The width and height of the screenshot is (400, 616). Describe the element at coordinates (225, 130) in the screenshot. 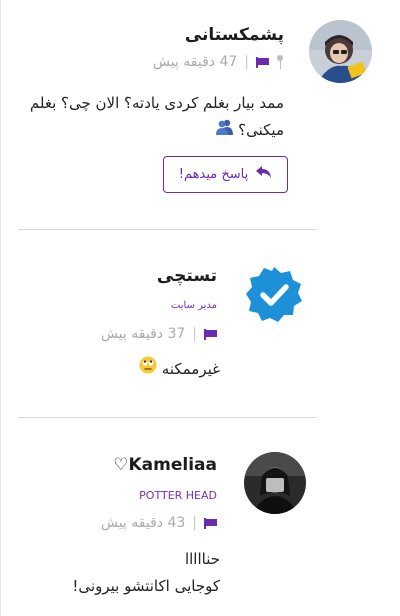

I see `busts-in-silhouette-emoji` at that location.